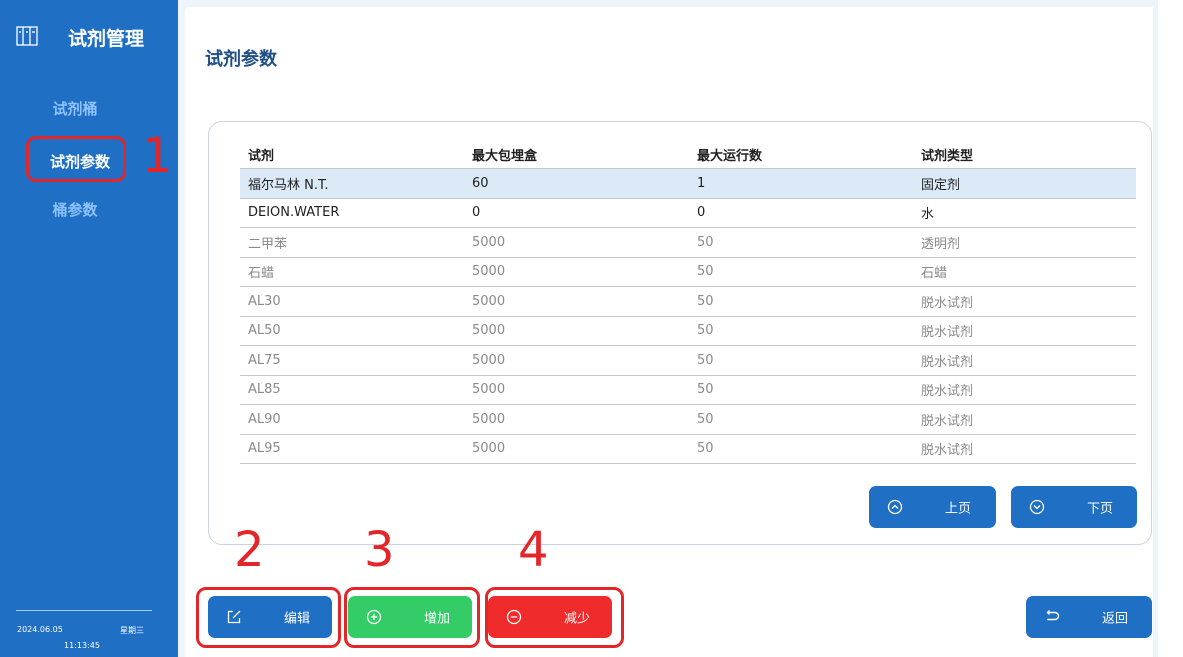 The width and height of the screenshot is (1183, 657). I want to click on table-cell: 水, so click(928, 215).